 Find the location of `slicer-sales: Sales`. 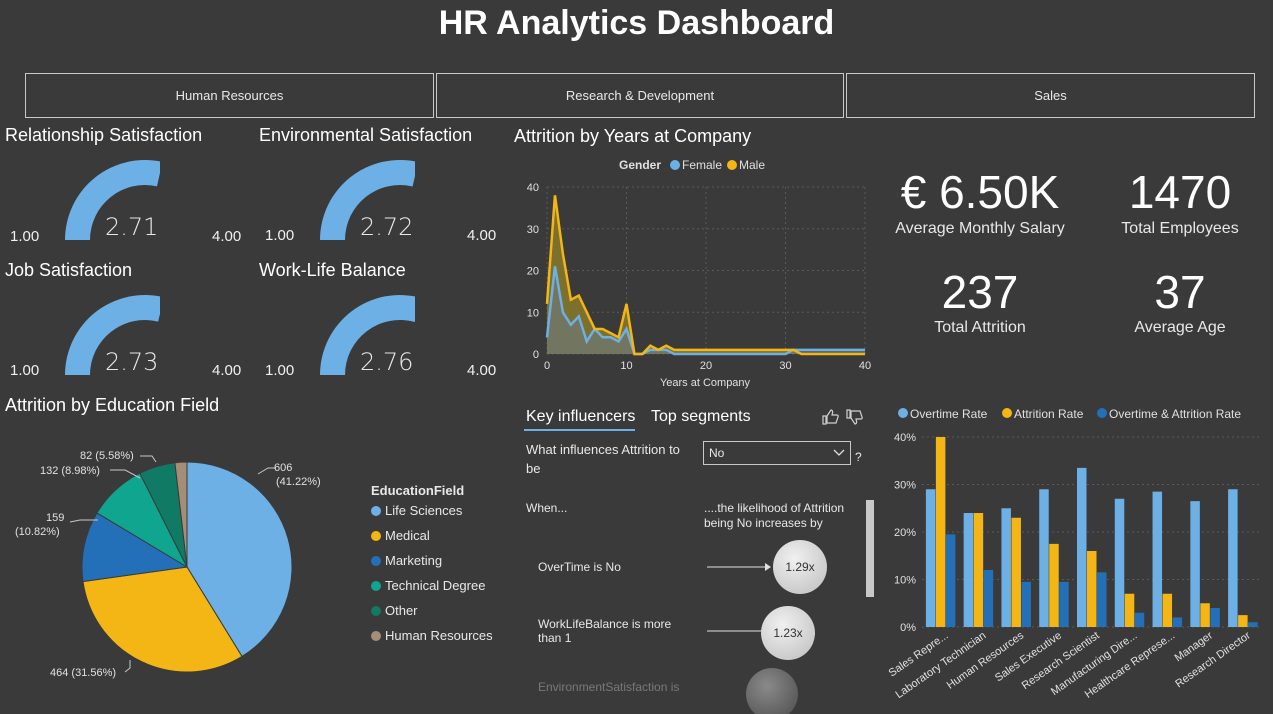

slicer-sales: Sales is located at coordinates (1050, 95).